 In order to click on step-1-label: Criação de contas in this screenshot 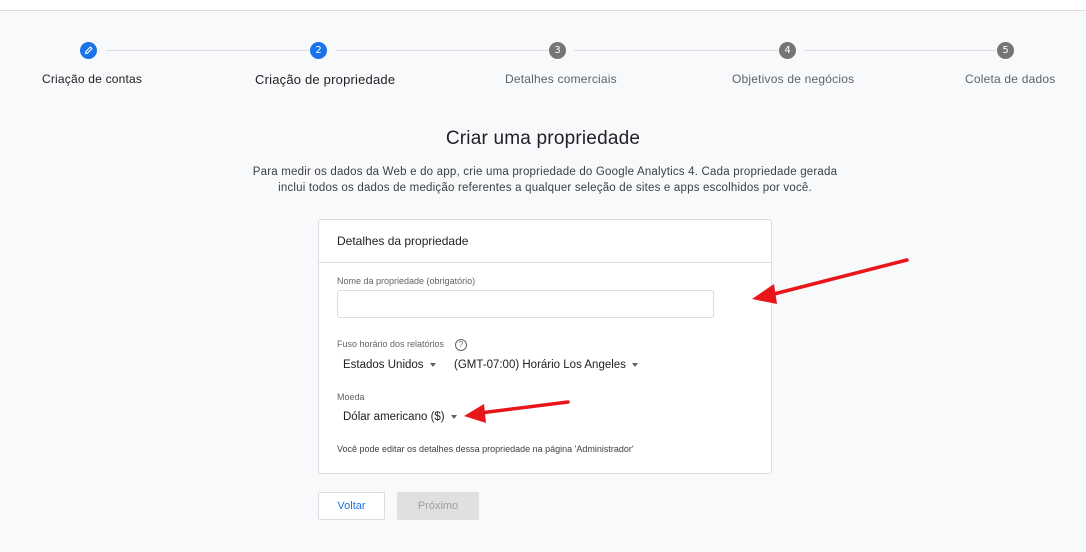, I will do `click(92, 79)`.